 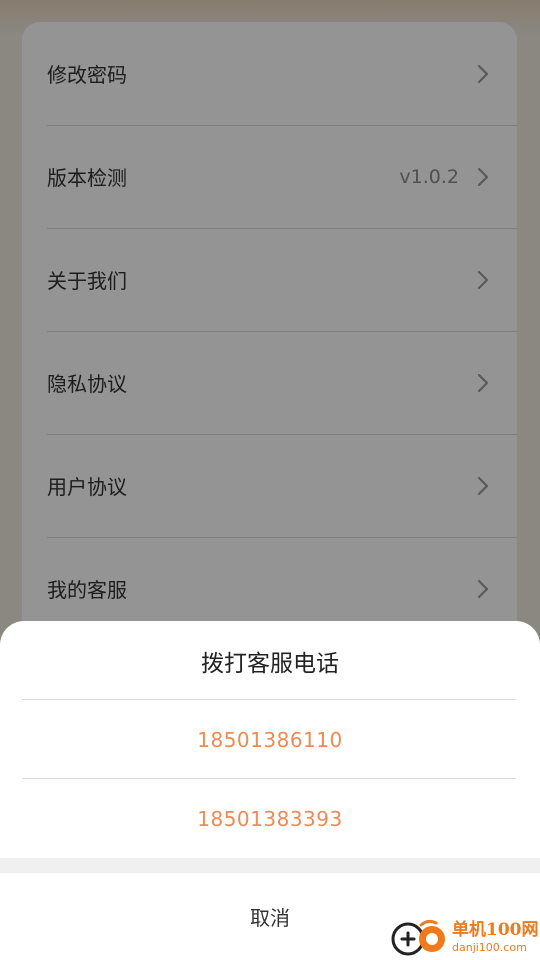 What do you see at coordinates (270, 865) in the screenshot?
I see `section-gap` at bounding box center [270, 865].